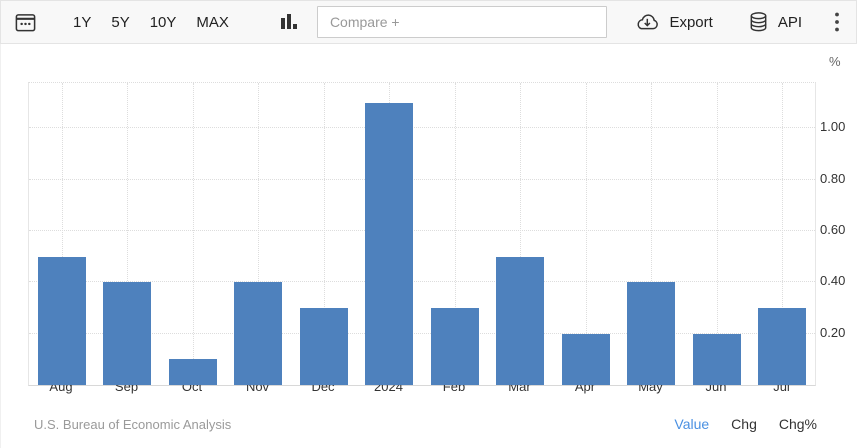 The image size is (857, 448). Describe the element at coordinates (133, 424) in the screenshot. I see `source-attribution: U.S. Bureau of Economic Analysis` at that location.